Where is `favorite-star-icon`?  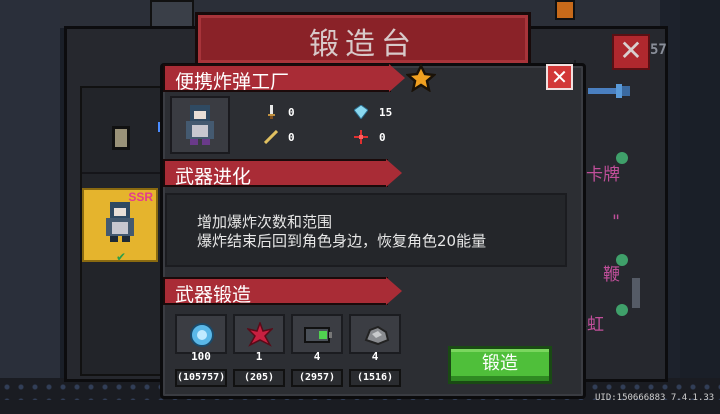 favorite-star-icon is located at coordinates (421, 78).